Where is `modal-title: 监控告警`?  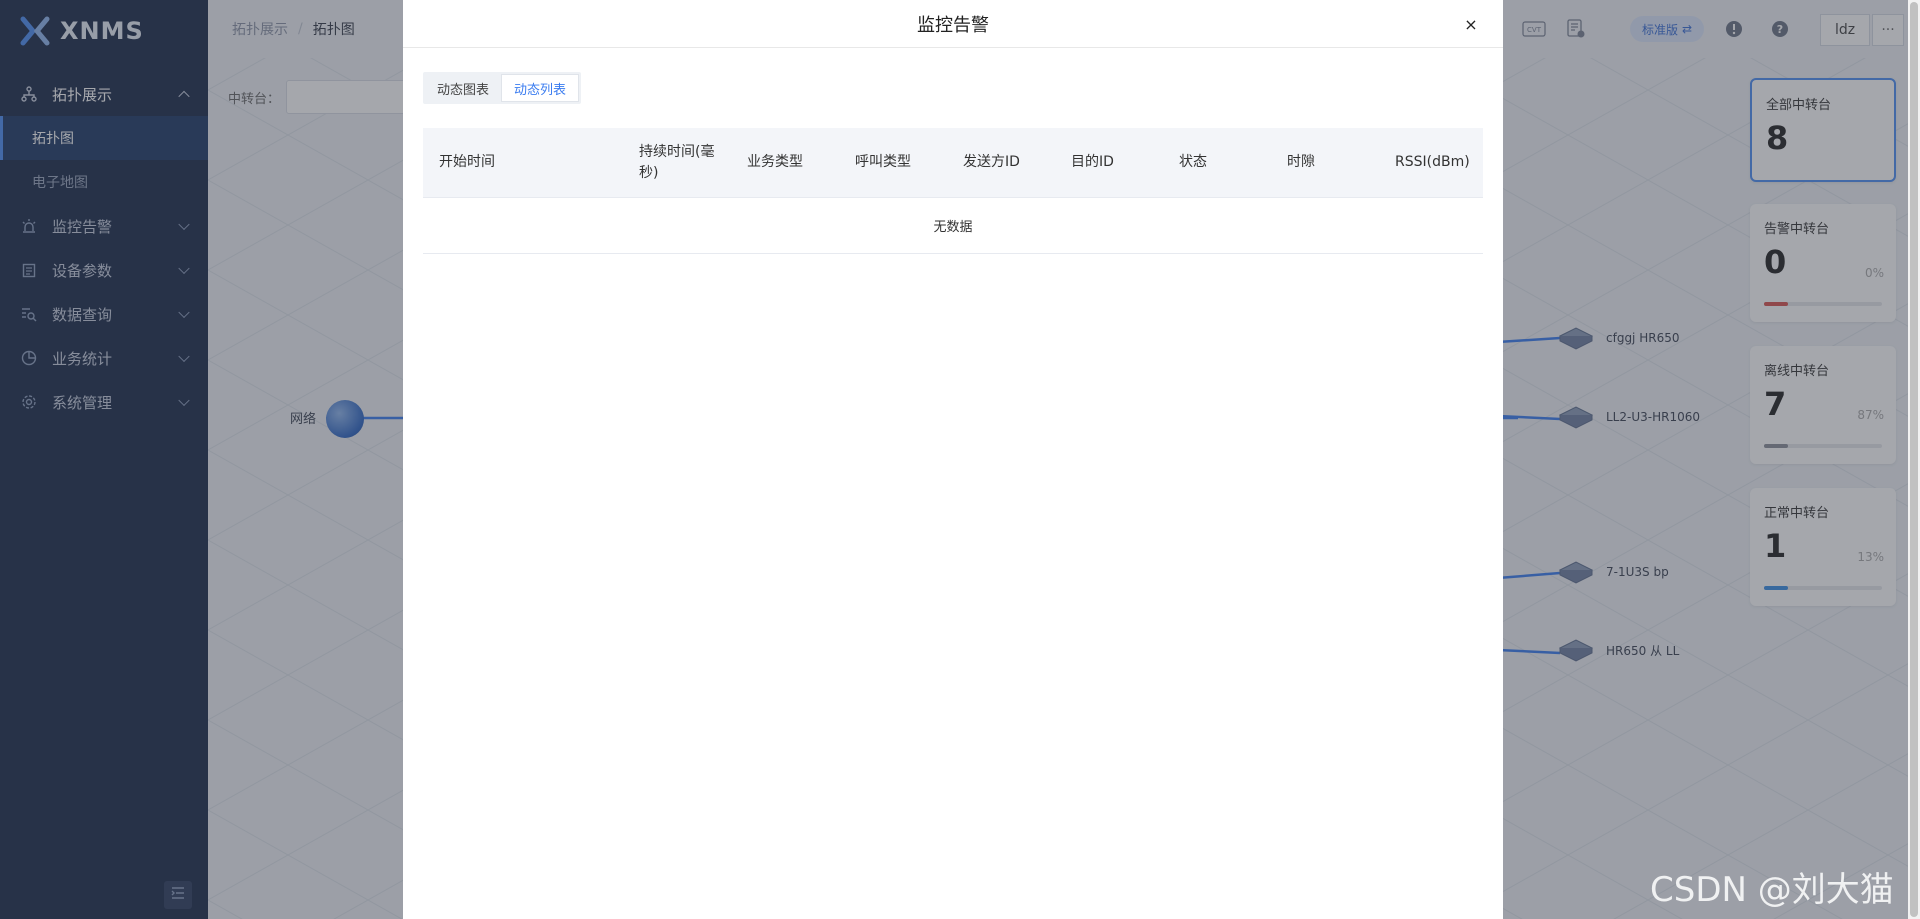
modal-title: 监控告警 is located at coordinates (953, 25).